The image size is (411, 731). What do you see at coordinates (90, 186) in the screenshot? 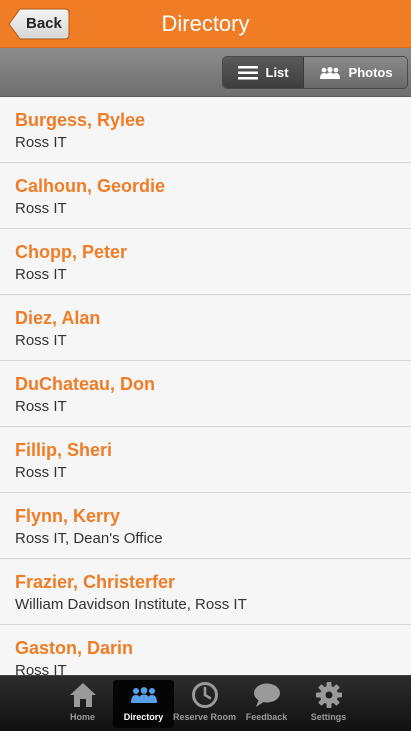
I see `contact-name: Calhoun, Geordie` at bounding box center [90, 186].